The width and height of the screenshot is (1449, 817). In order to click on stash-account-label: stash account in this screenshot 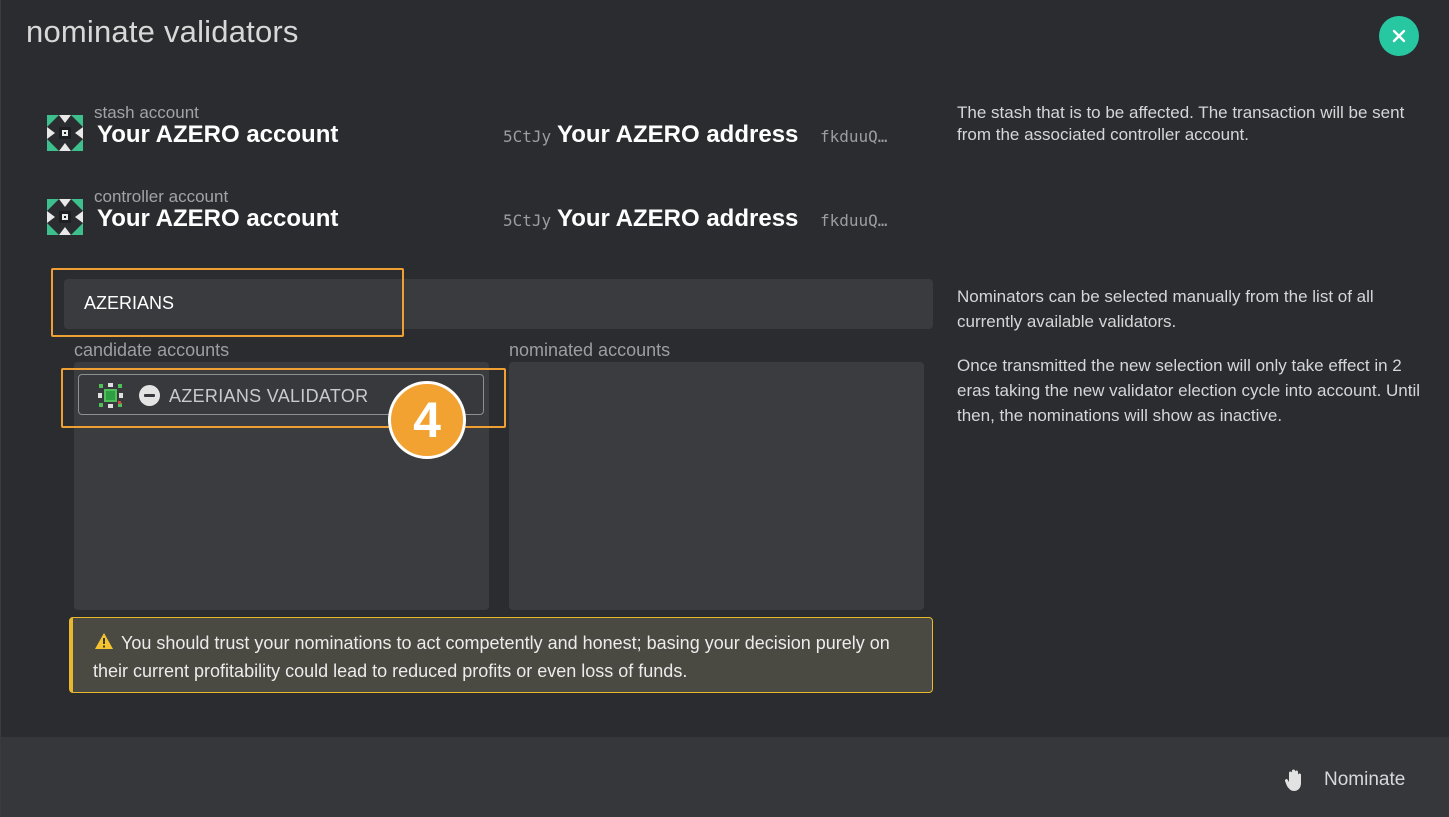, I will do `click(146, 112)`.